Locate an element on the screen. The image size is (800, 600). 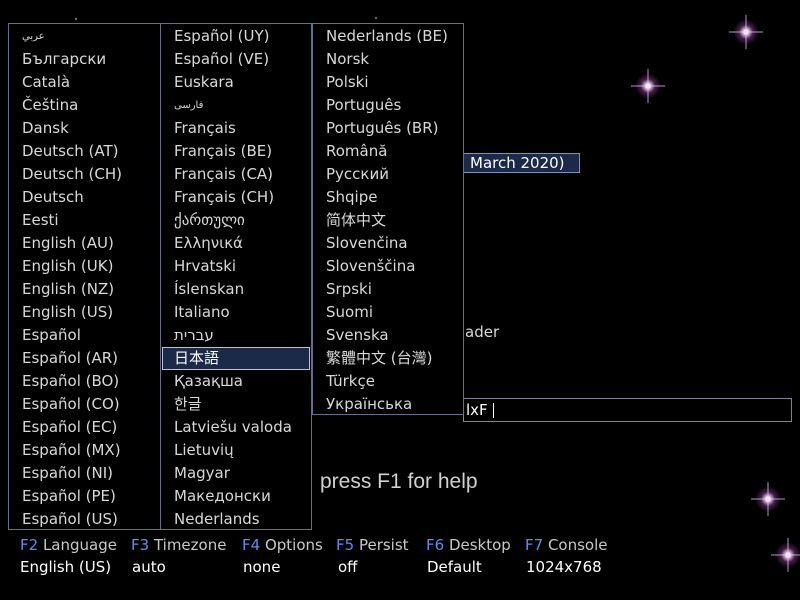
fkey-label: Persist is located at coordinates (383, 545).